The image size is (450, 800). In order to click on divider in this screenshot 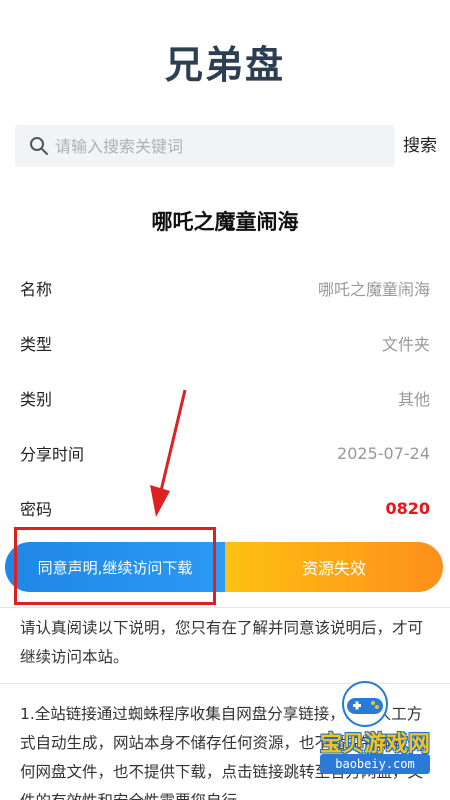, I will do `click(225, 607)`.